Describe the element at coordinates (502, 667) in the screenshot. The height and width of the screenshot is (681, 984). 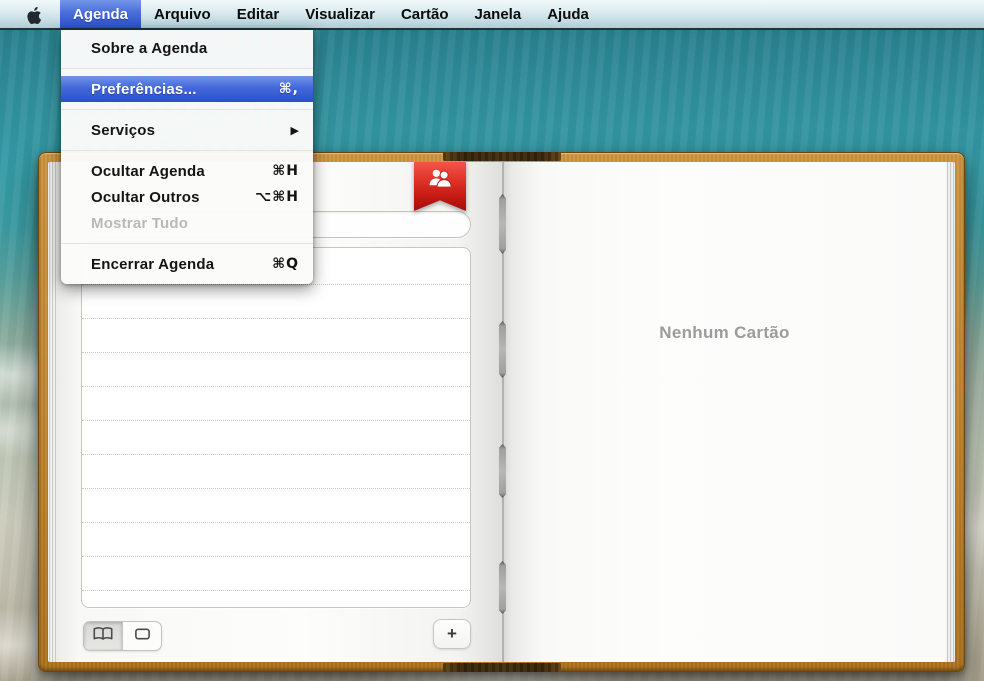
I see `spine-binding-bottom` at that location.